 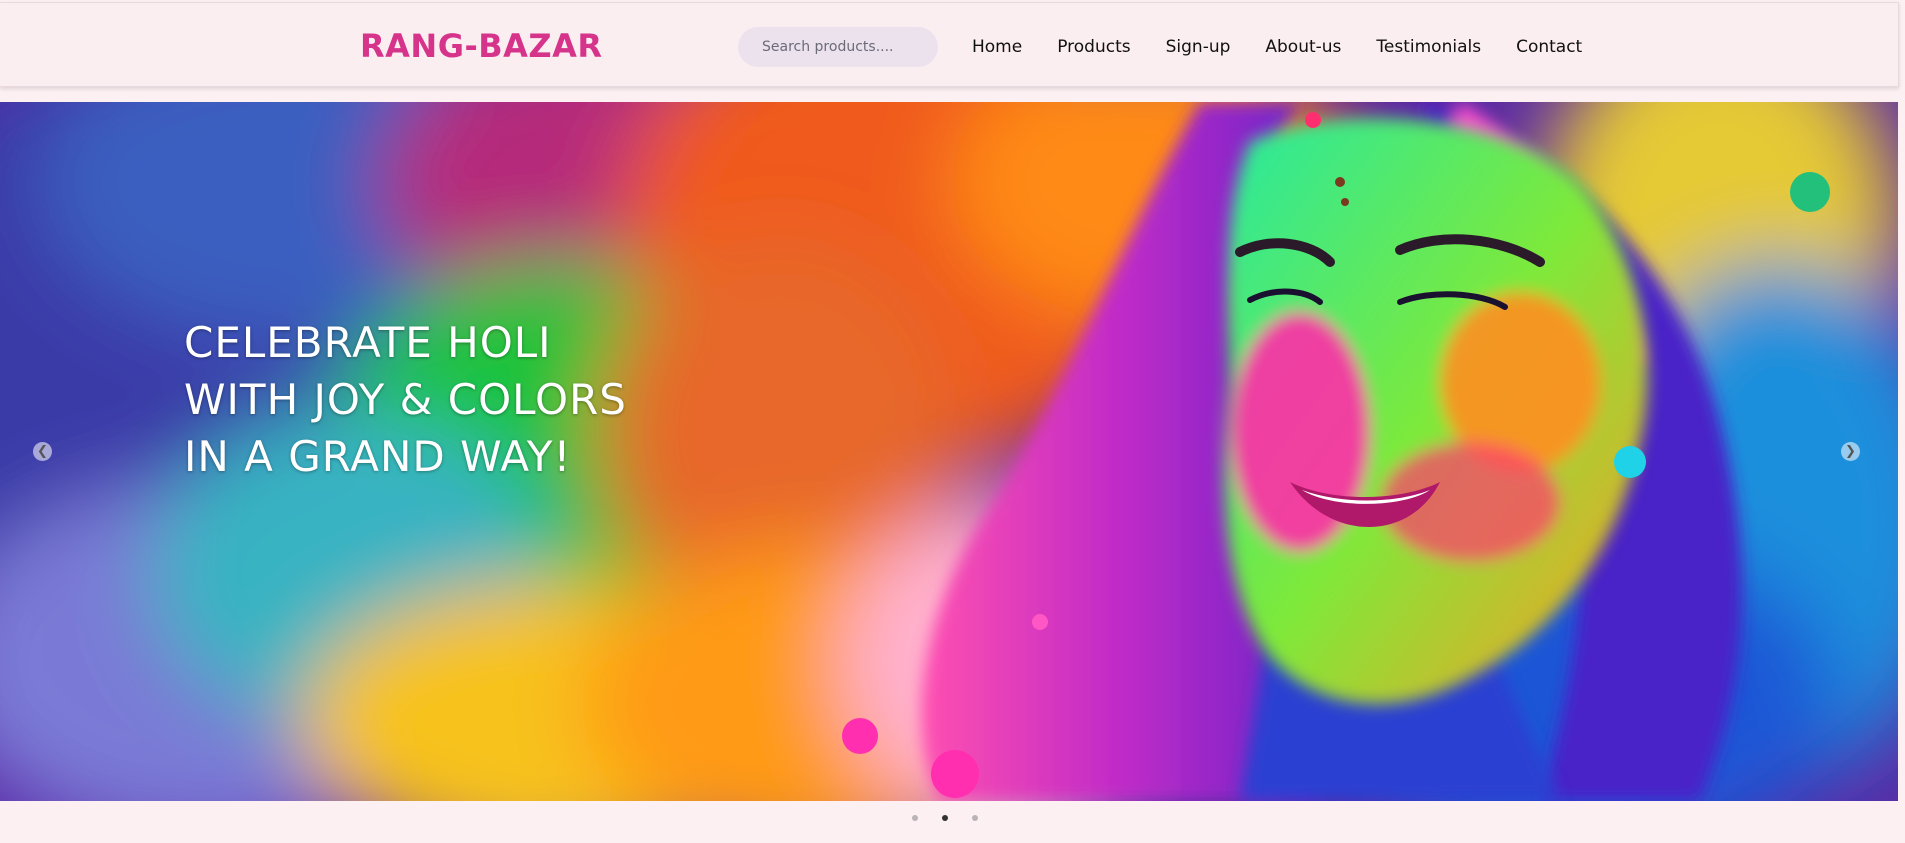 I want to click on carousel-indicators, so click(x=945, y=818).